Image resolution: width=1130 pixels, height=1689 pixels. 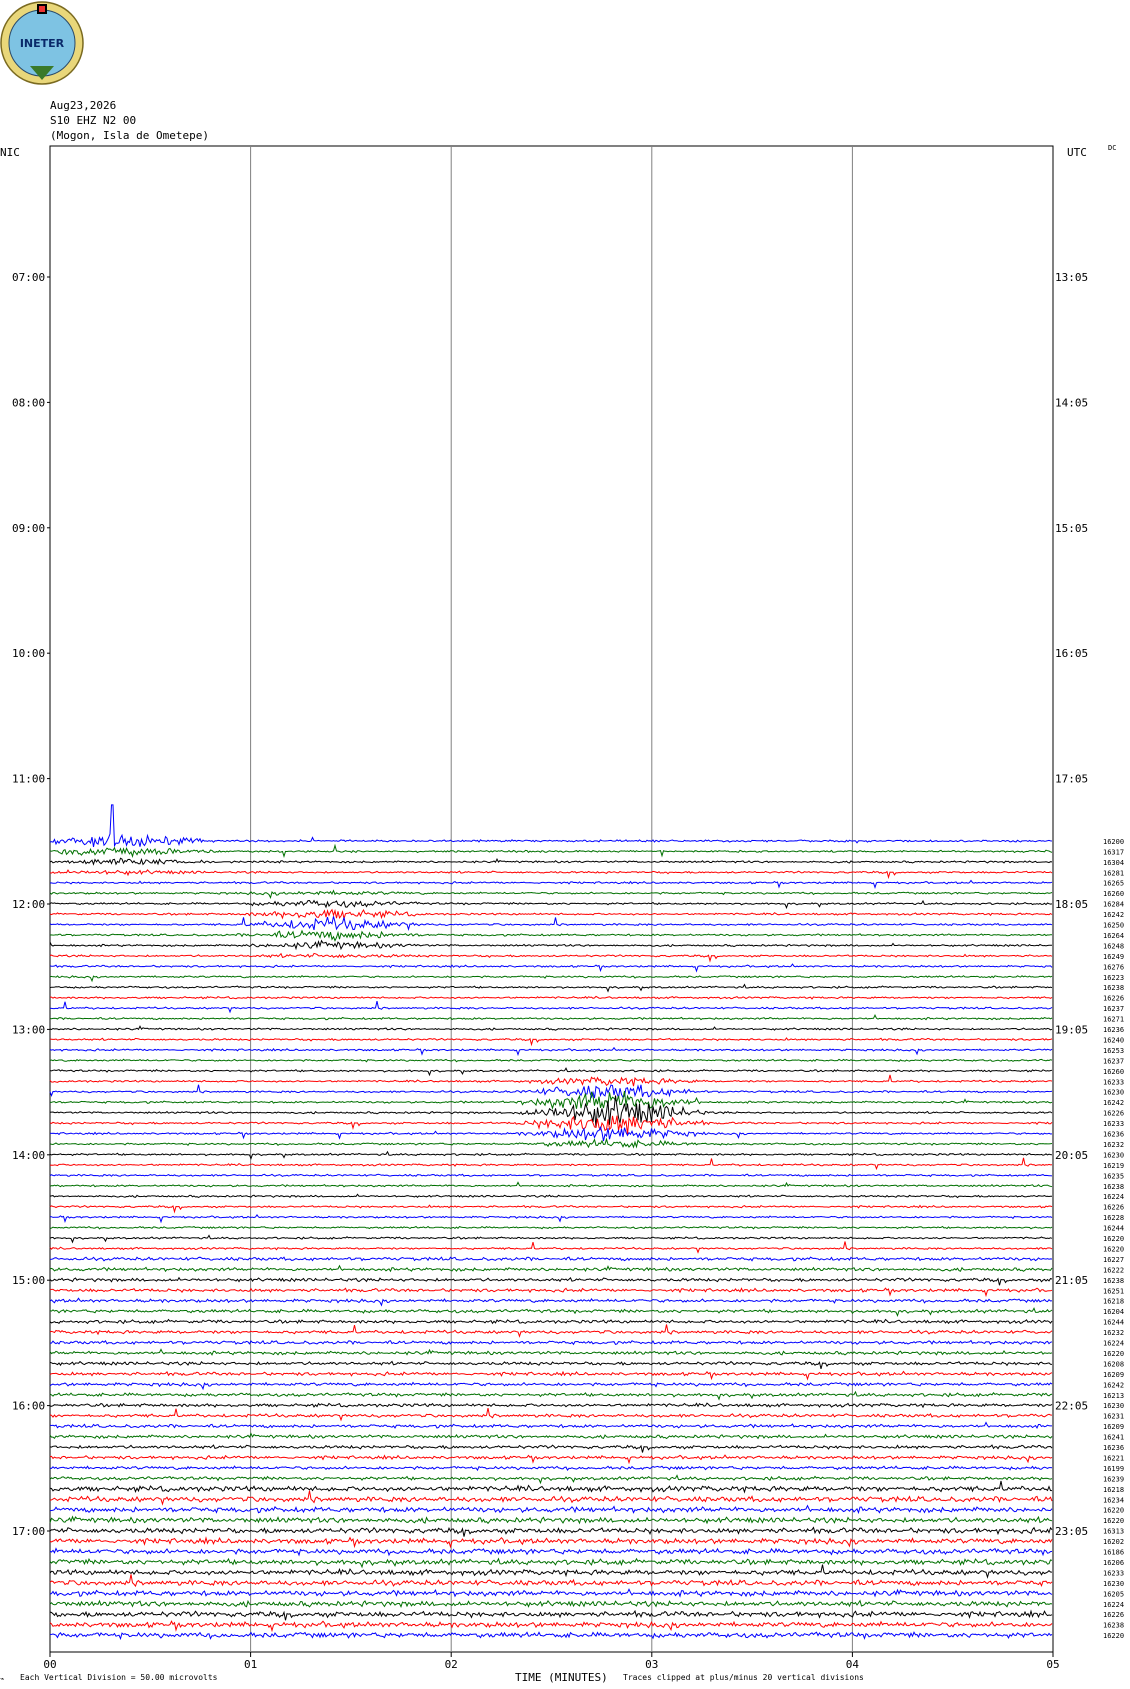 I want to click on right-hour-label: 15:05, so click(x=1071, y=528).